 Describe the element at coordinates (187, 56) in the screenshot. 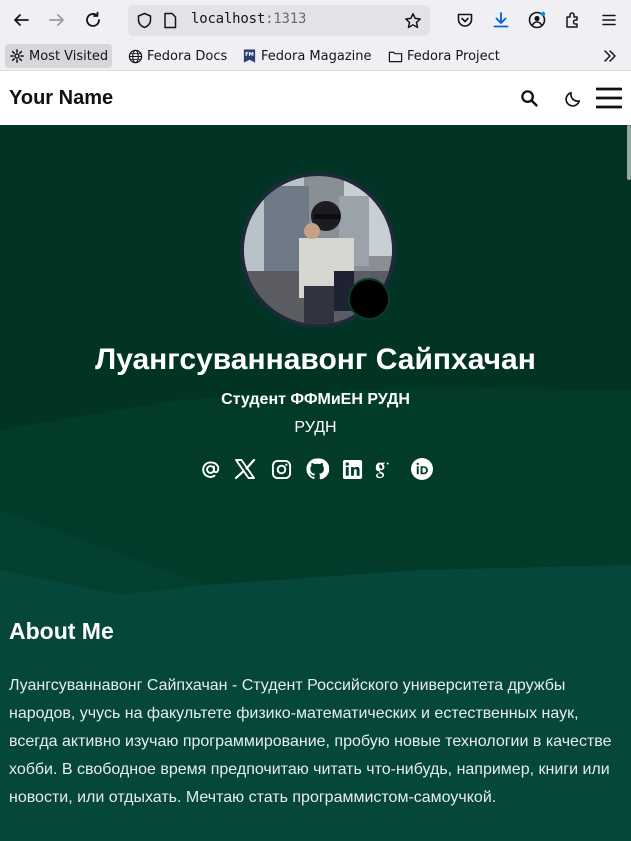

I see `bookmark-label: Fedora Docs` at that location.